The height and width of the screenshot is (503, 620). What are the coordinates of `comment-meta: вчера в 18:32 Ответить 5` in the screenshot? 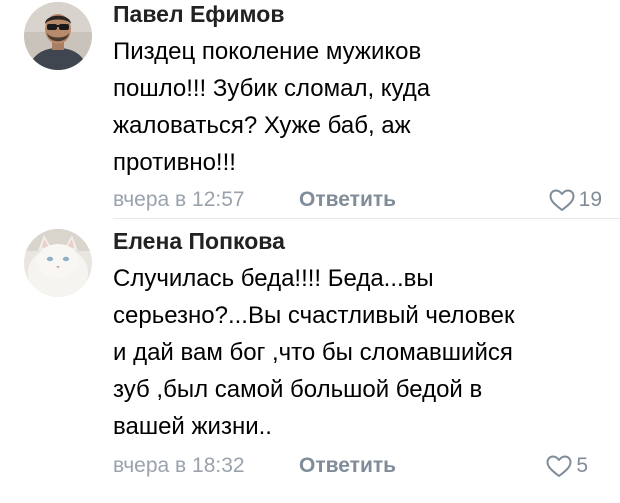 It's located at (357, 466).